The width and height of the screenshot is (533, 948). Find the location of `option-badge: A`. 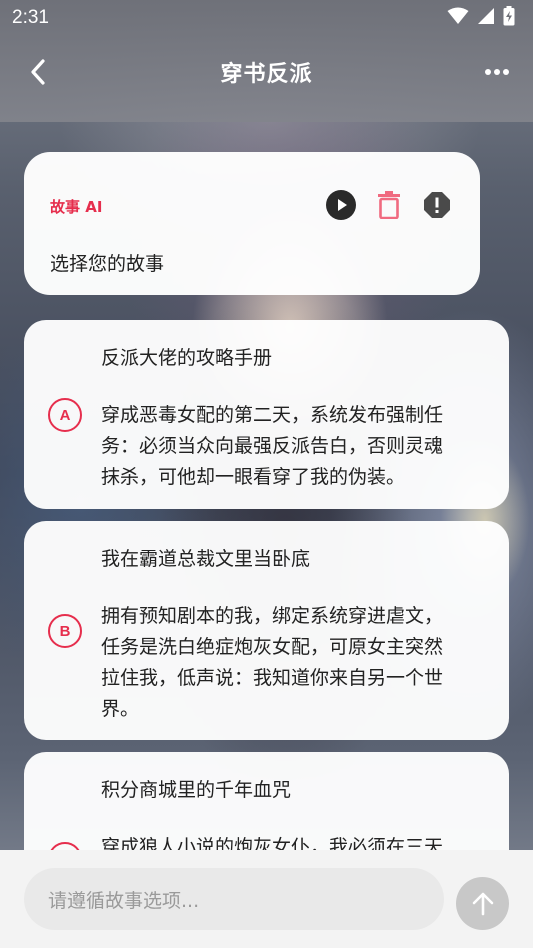

option-badge: A is located at coordinates (65, 415).